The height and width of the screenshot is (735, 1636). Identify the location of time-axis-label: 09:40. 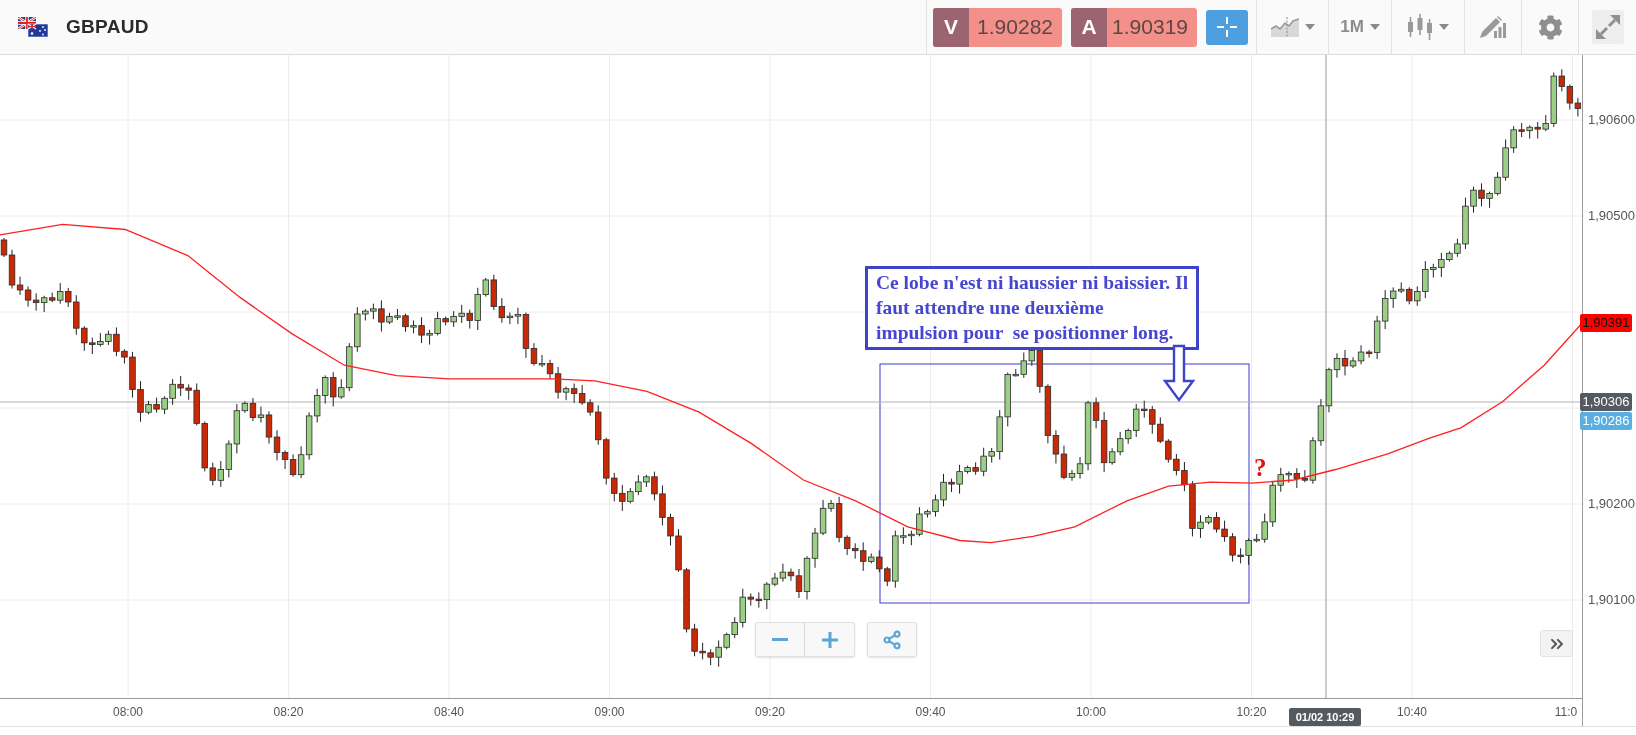
(930, 712).